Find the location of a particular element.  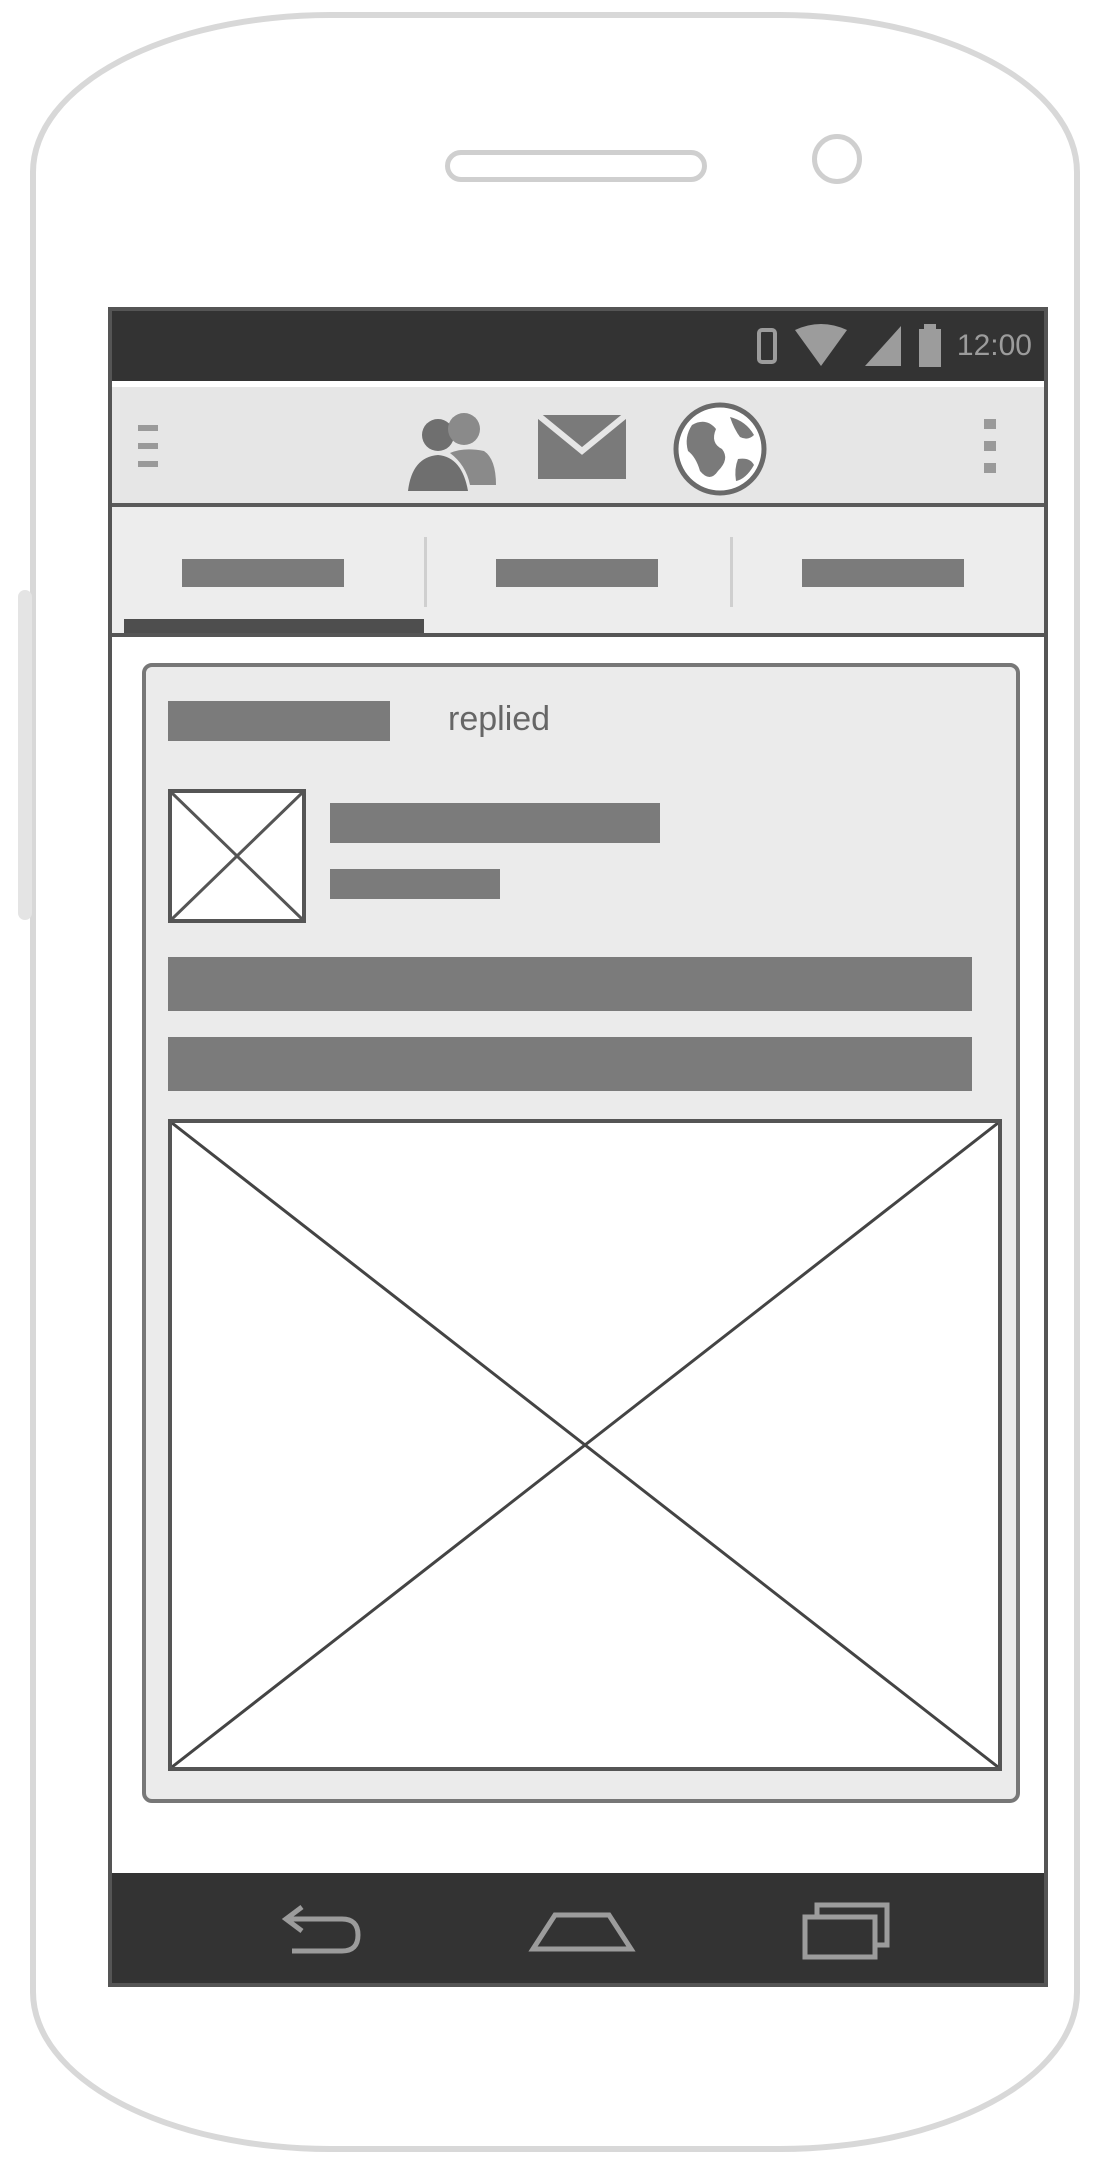

image-placeholder-icon is located at coordinates (237, 856).